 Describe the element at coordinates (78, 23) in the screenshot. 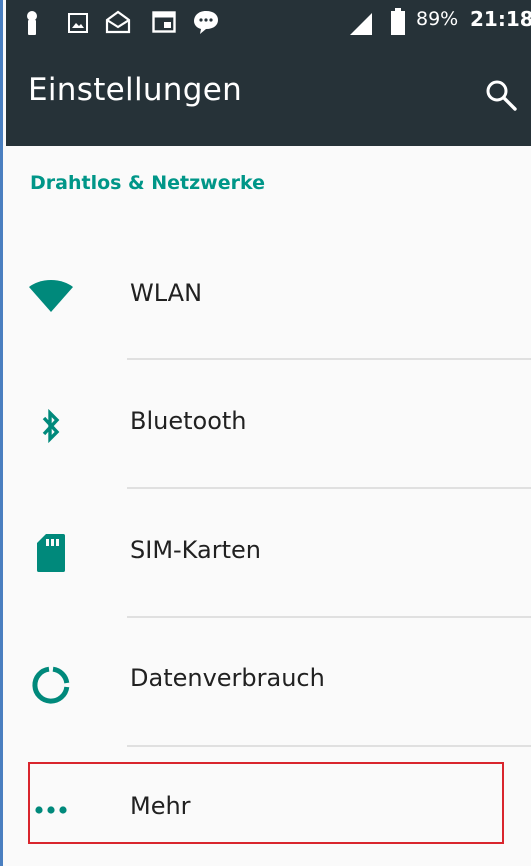

I see `image-icon` at that location.